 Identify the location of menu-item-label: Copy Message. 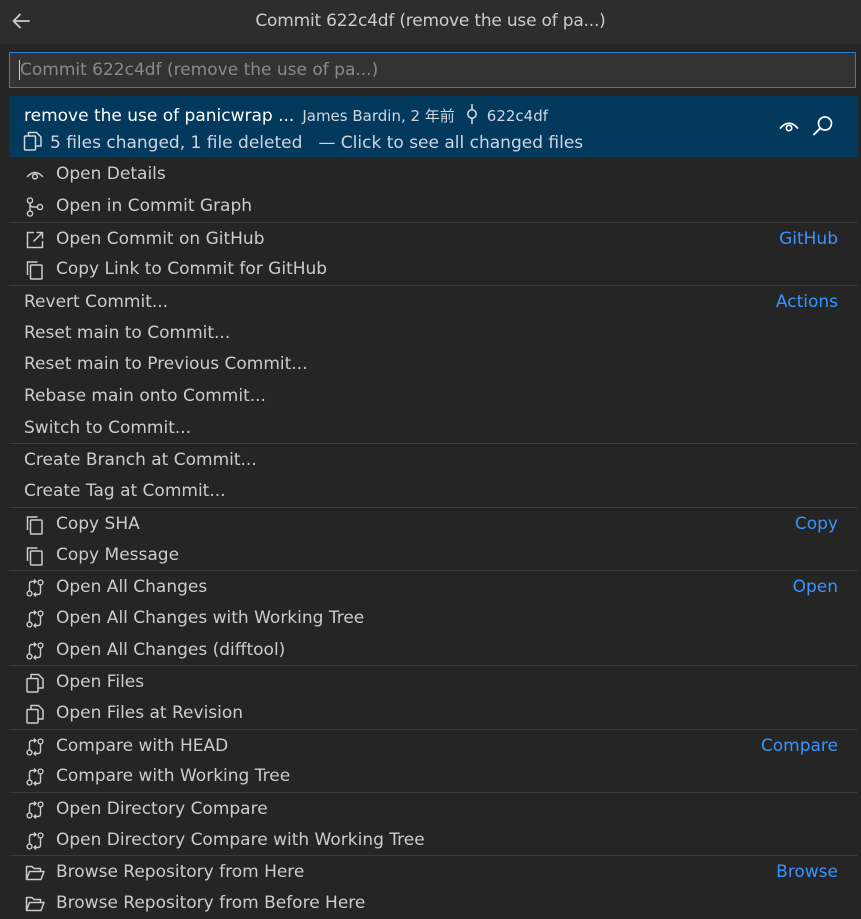
(118, 555).